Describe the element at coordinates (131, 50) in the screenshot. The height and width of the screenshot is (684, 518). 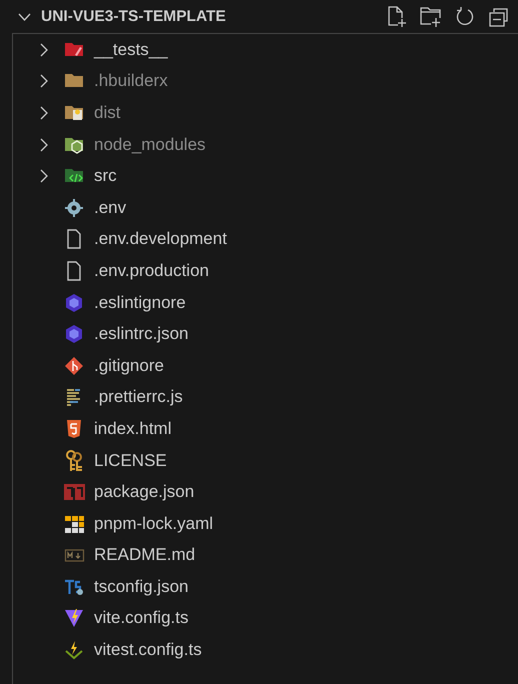
I see `folder-name: __tests__` at that location.